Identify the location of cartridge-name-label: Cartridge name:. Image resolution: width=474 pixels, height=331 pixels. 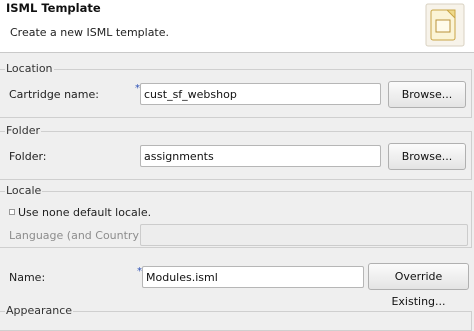
(54, 94).